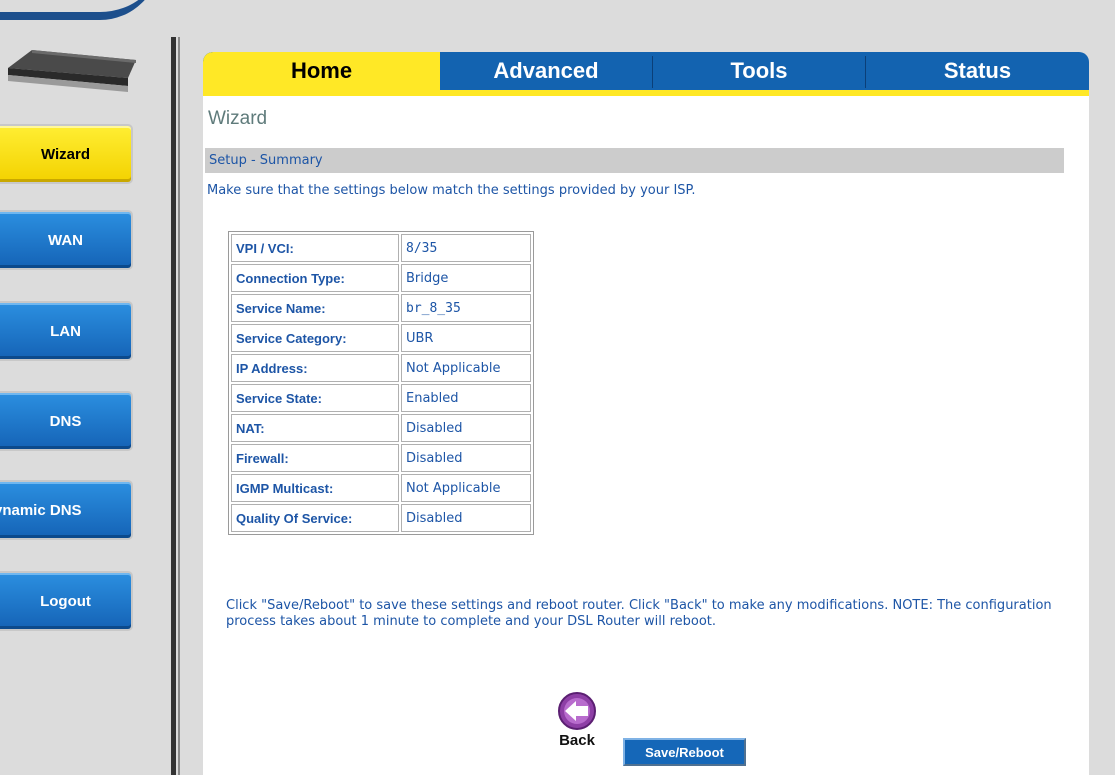 This screenshot has height=775, width=1115. I want to click on back-arrow-icon, so click(577, 711).